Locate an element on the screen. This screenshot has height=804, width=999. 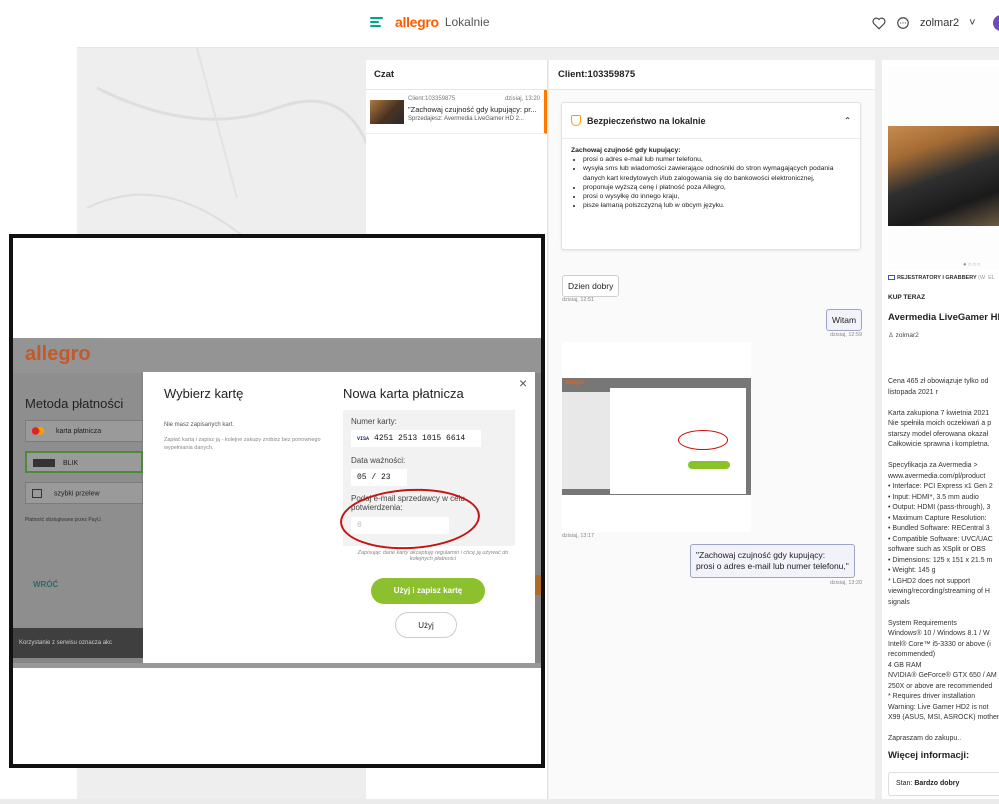
mini-left-panel is located at coordinates (586, 440).